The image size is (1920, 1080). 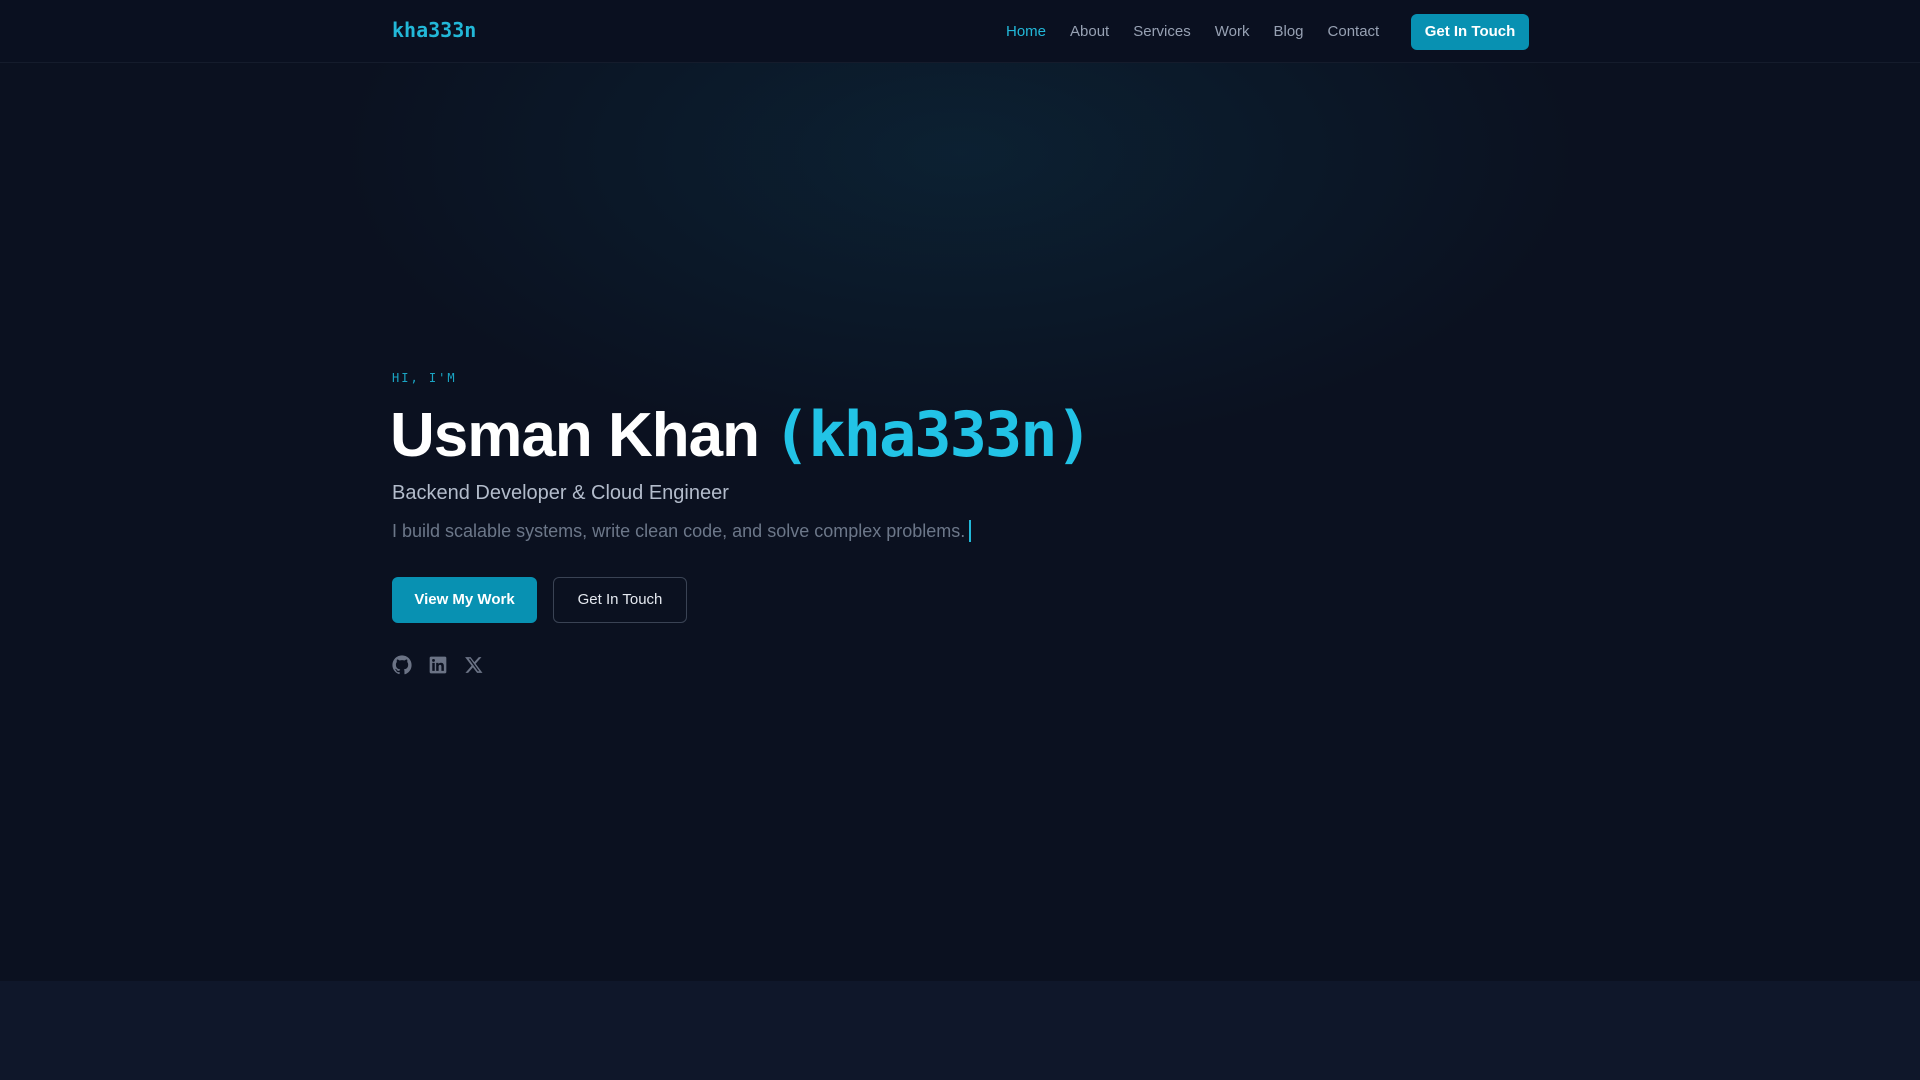 I want to click on hero-role: Backend Developer & Cloud Engineer, so click(x=560, y=493).